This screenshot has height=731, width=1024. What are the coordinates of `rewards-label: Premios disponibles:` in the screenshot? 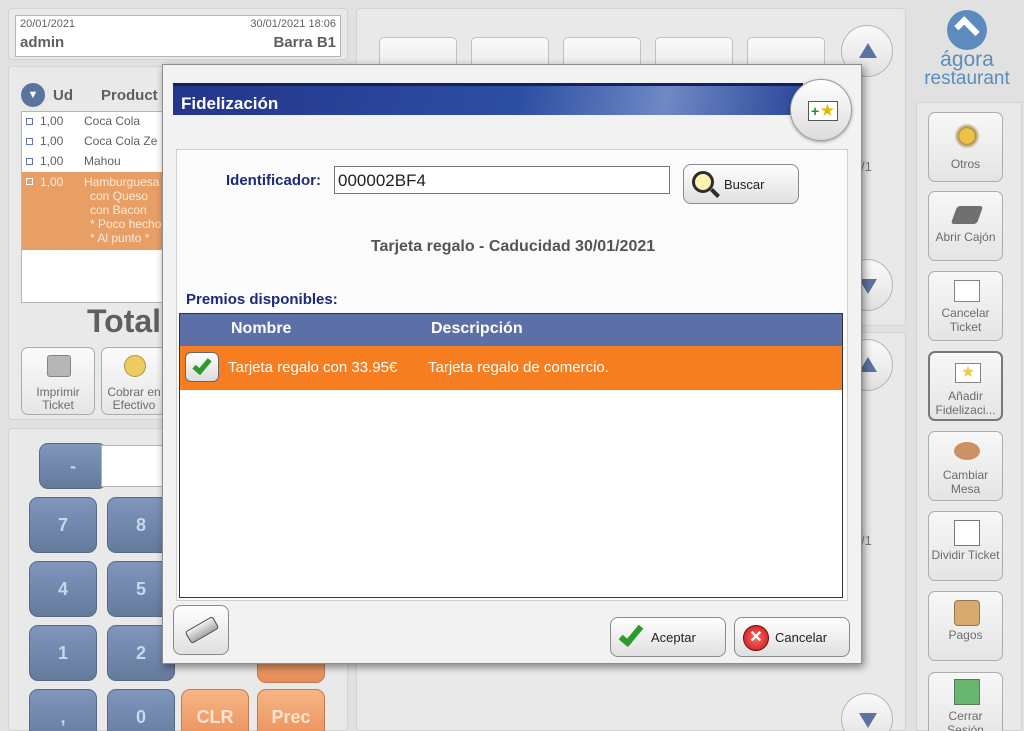 It's located at (262, 299).